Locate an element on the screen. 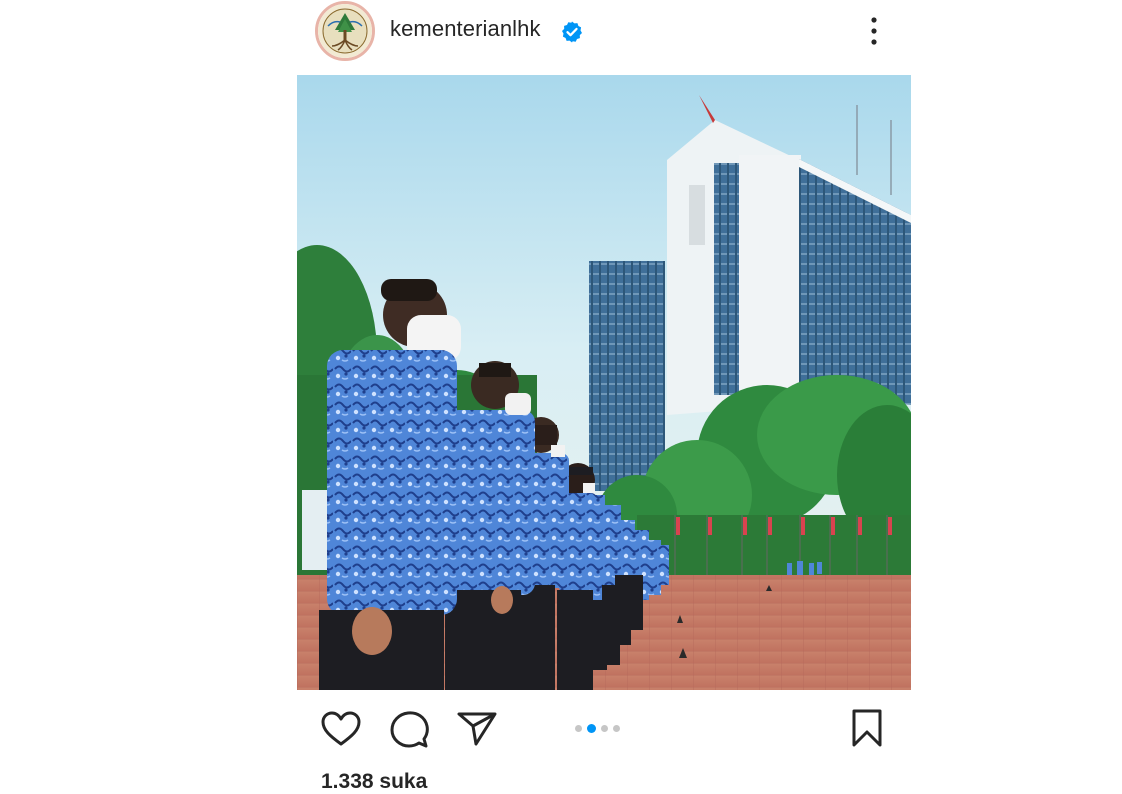 The width and height of the screenshot is (1122, 794). bookmark-icon is located at coordinates (867, 728).